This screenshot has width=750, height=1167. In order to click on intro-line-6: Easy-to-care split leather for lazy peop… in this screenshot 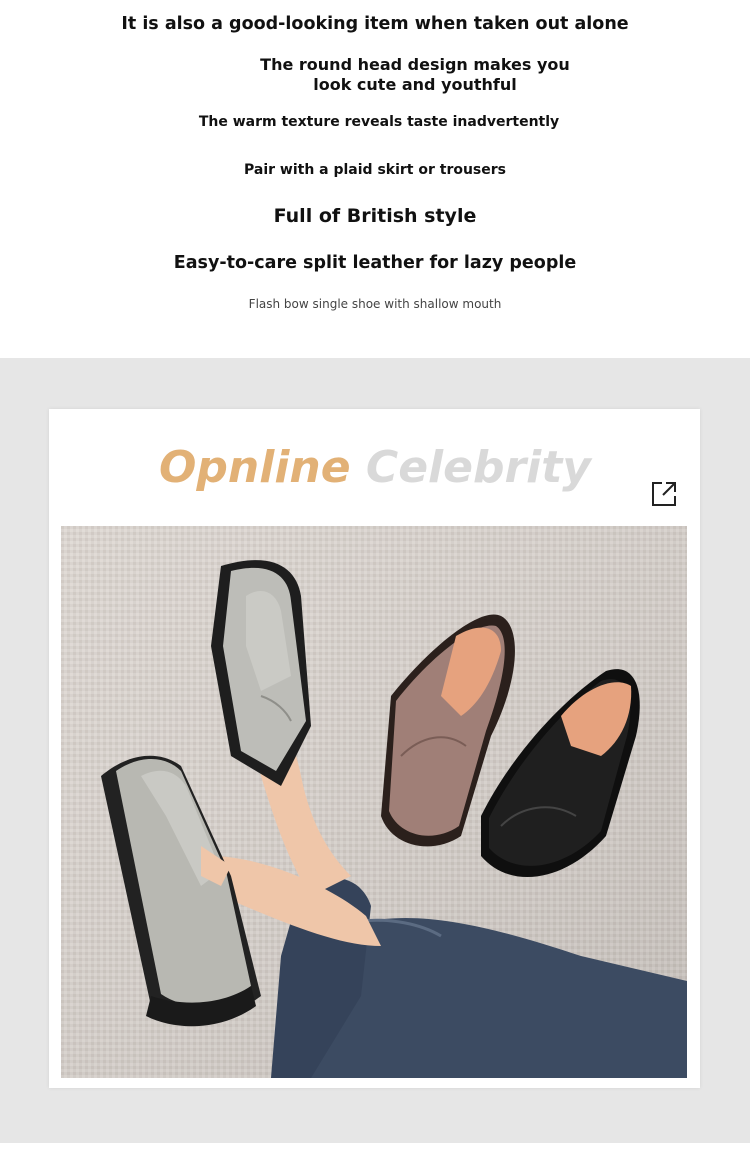, I will do `click(375, 263)`.